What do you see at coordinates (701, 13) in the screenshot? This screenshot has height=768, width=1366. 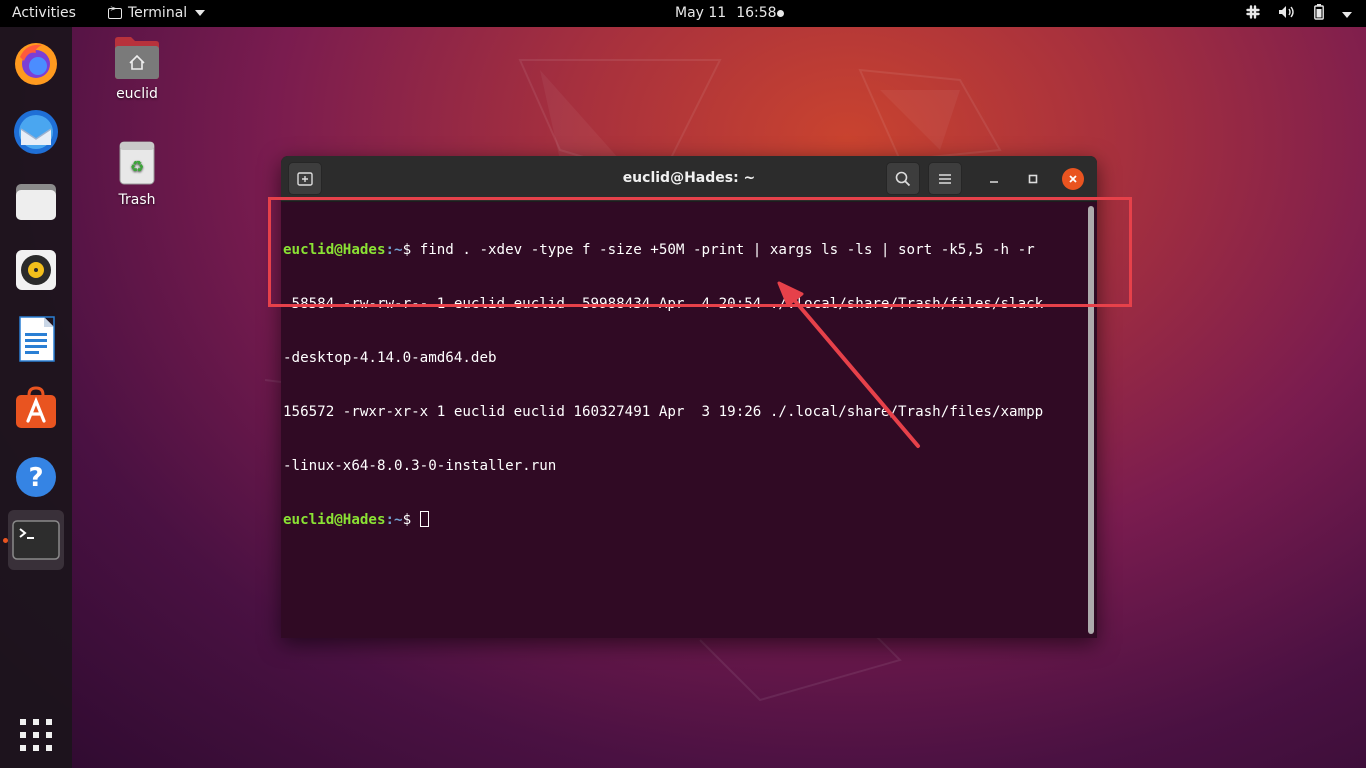 I see `clock-date: May 11` at bounding box center [701, 13].